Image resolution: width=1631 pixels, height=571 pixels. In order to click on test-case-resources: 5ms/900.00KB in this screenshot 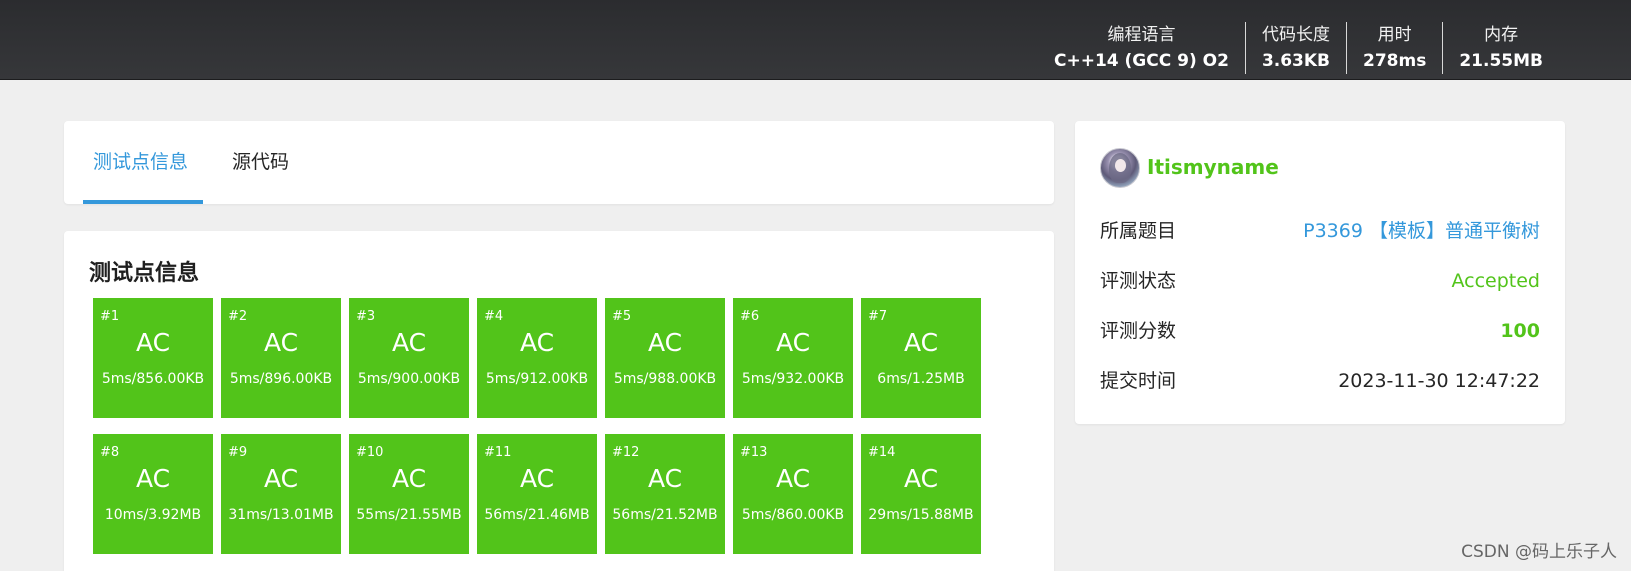, I will do `click(409, 379)`.